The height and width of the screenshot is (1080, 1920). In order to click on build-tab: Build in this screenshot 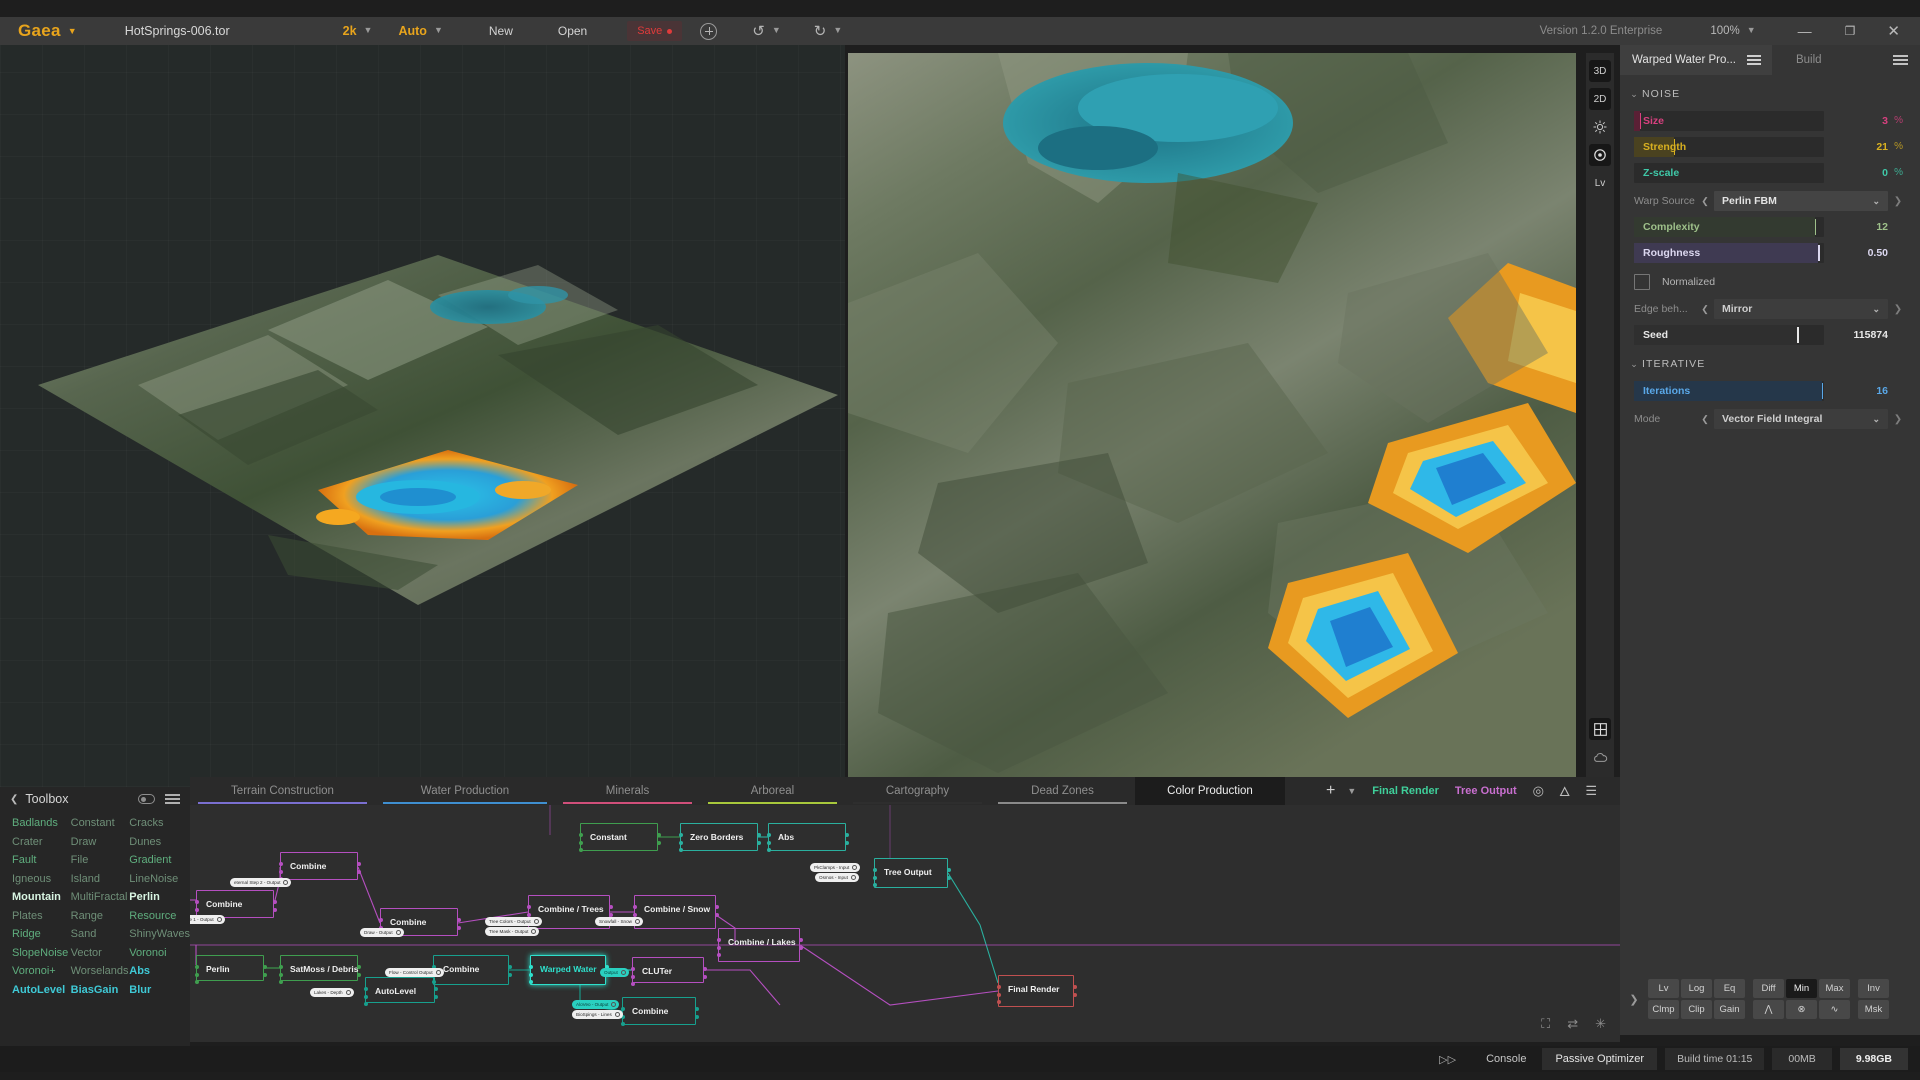, I will do `click(1809, 60)`.